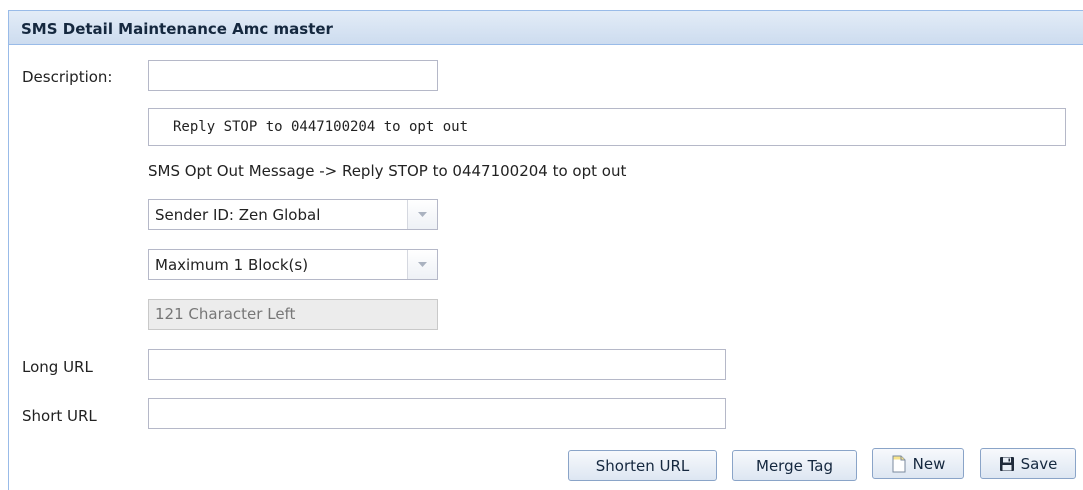  I want to click on short-url-input, so click(437, 413).